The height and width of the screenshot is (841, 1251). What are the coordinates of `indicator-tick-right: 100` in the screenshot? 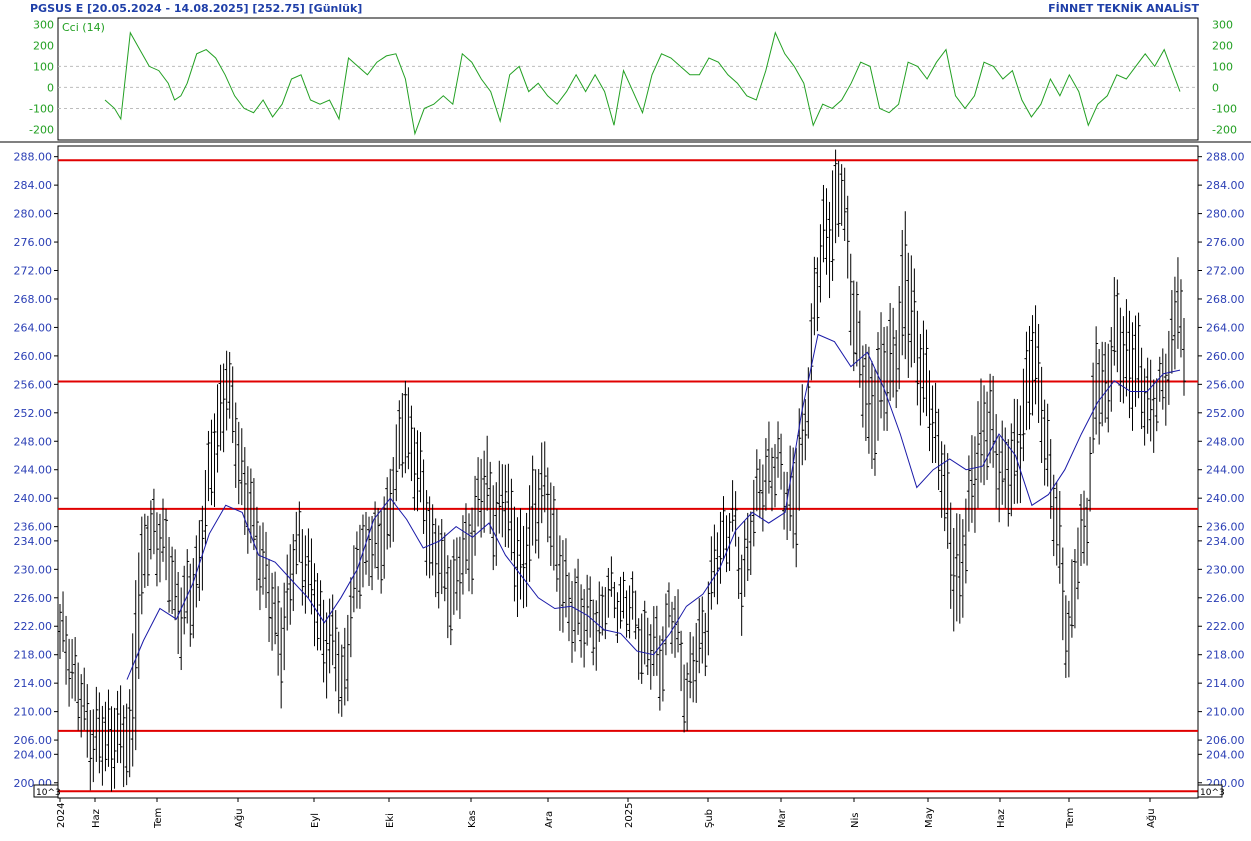 It's located at (1222, 66).